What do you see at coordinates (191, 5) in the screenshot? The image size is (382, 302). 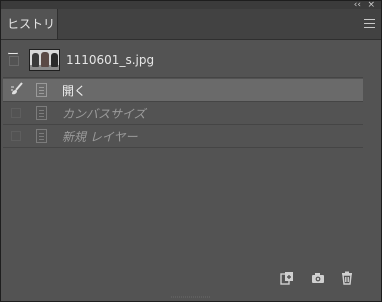 I see `panel-title-bar: ‹‹ ×` at bounding box center [191, 5].